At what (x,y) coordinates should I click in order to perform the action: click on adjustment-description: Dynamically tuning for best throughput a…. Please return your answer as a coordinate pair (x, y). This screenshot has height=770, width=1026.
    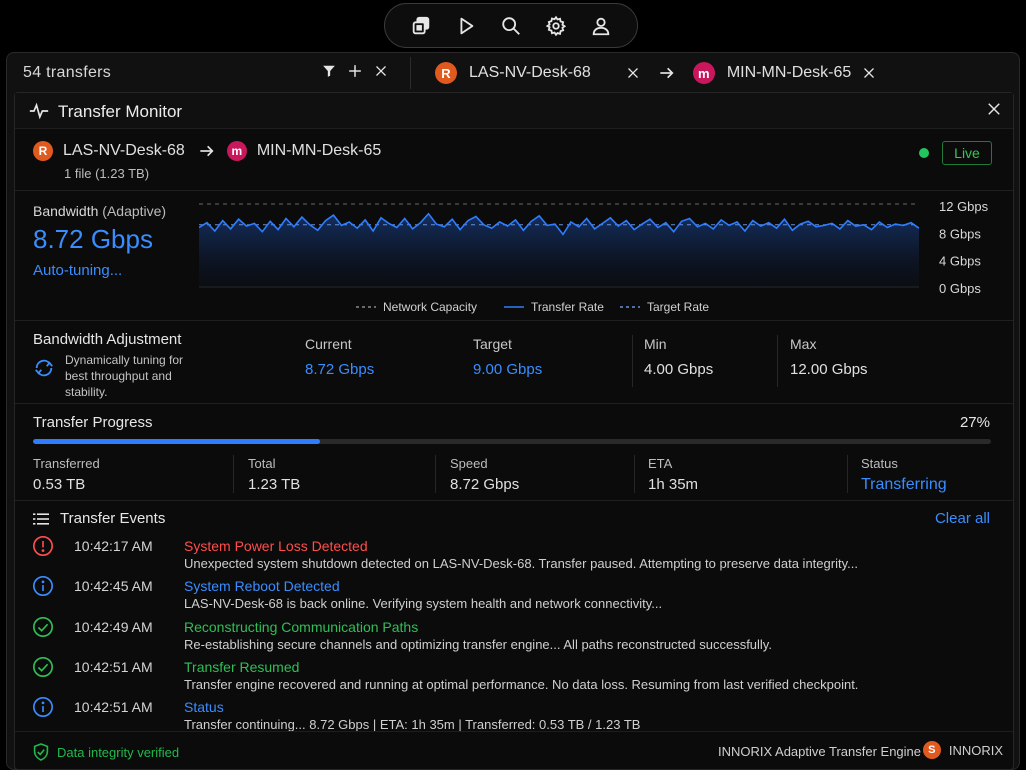
    Looking at the image, I should click on (124, 376).